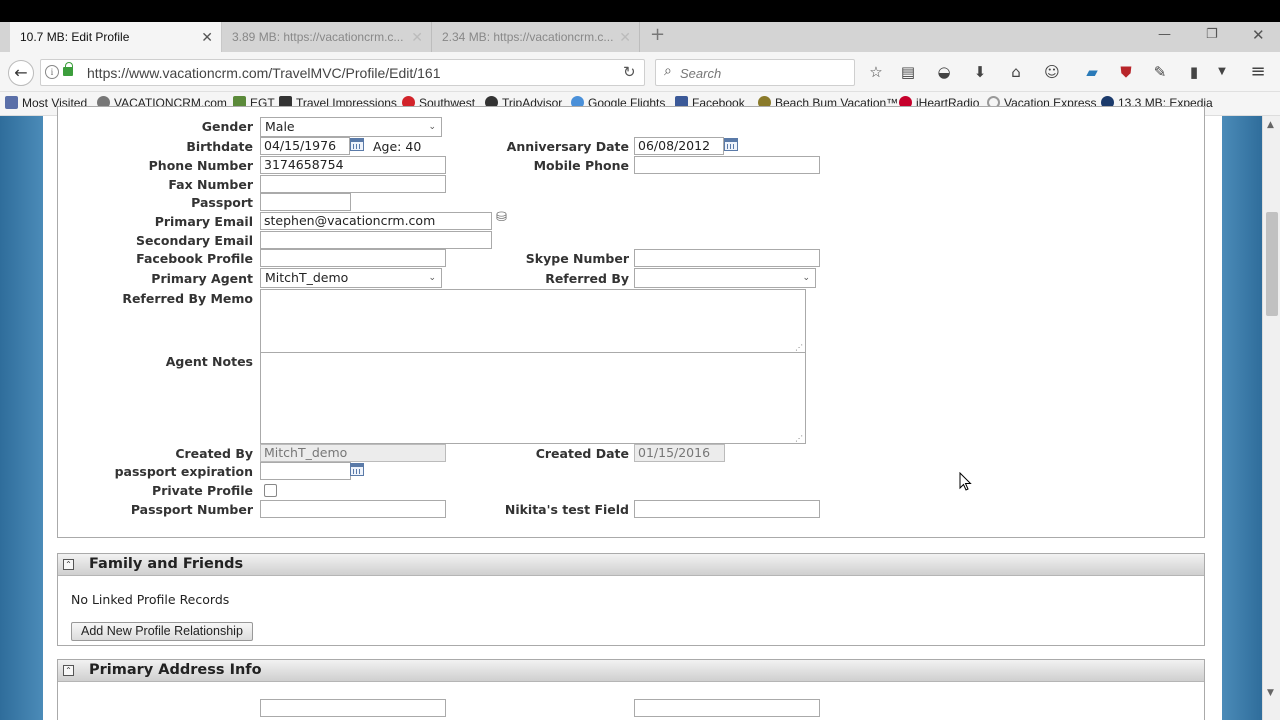 The height and width of the screenshot is (720, 1280). Describe the element at coordinates (353, 453) in the screenshot. I see `created-by-field: MitchT_demo` at that location.